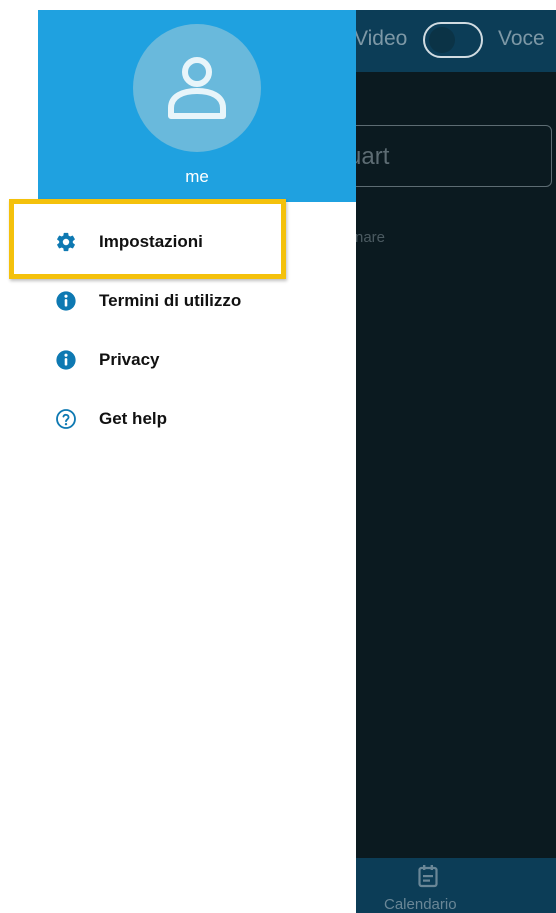 The height and width of the screenshot is (913, 556). What do you see at coordinates (170, 300) in the screenshot?
I see `menu-label-terms: Termini di utilizzo` at bounding box center [170, 300].